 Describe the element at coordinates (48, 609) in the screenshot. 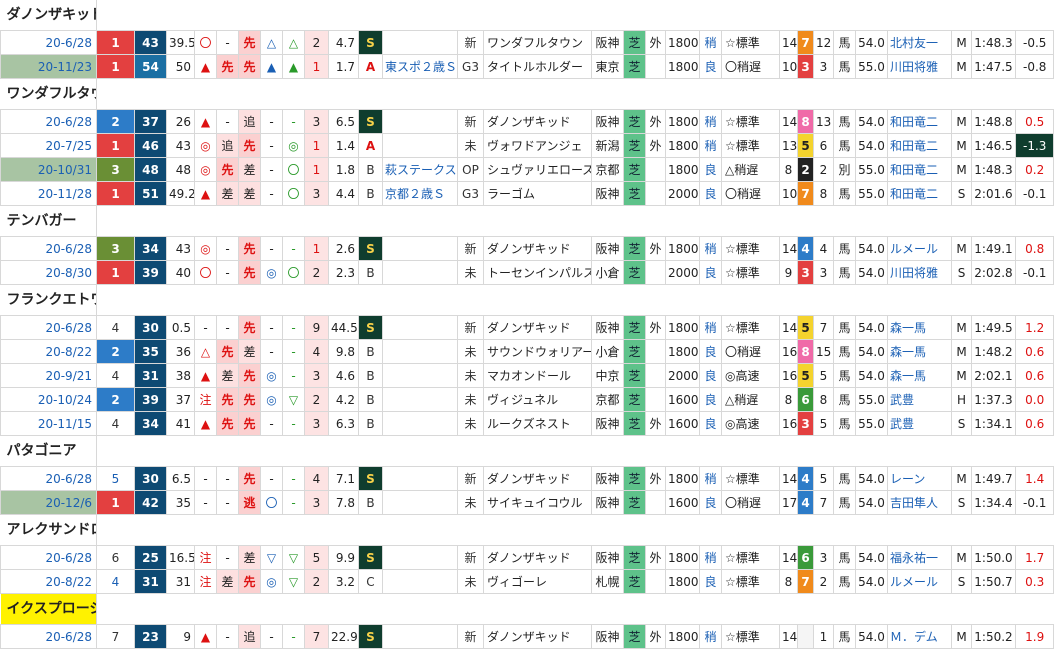

I see `horse-name: イクスプロージョン` at that location.